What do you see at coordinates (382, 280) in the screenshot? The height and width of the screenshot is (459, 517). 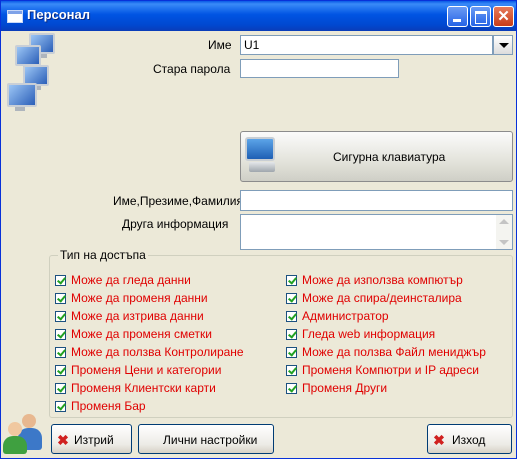 I see `checkbox-label: Може да използва компютър` at bounding box center [382, 280].